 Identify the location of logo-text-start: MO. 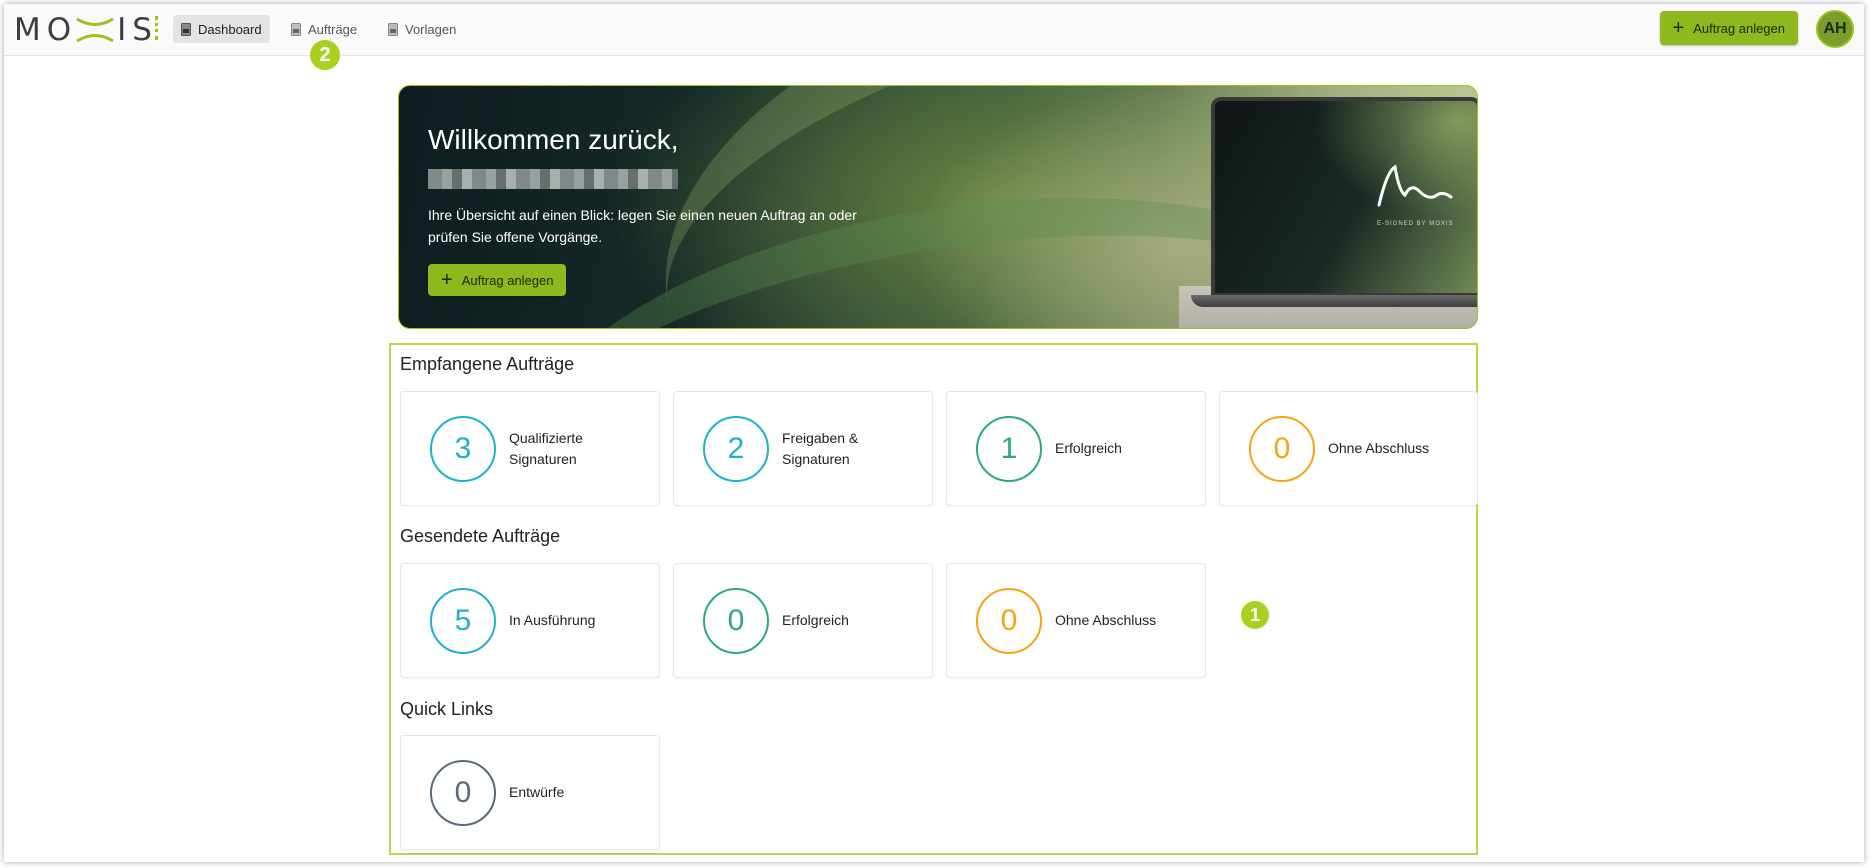
(46, 30).